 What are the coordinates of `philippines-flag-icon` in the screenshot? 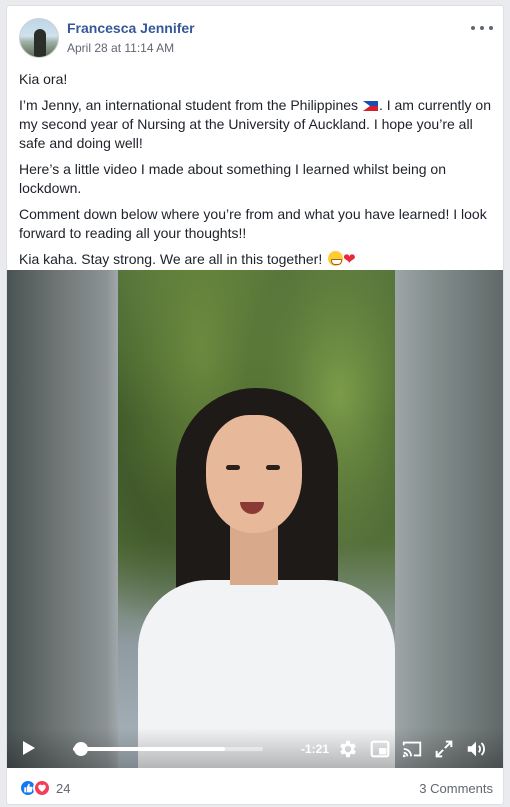 It's located at (370, 106).